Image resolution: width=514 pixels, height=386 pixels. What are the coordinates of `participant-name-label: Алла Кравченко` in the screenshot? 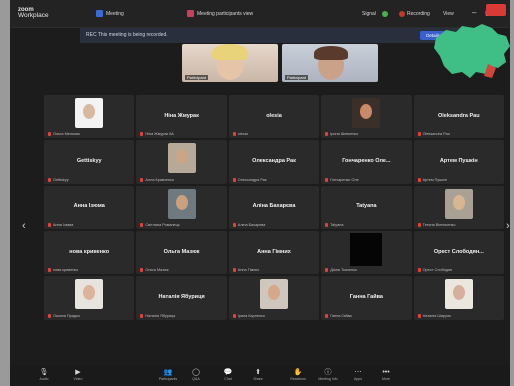 It's located at (181, 179).